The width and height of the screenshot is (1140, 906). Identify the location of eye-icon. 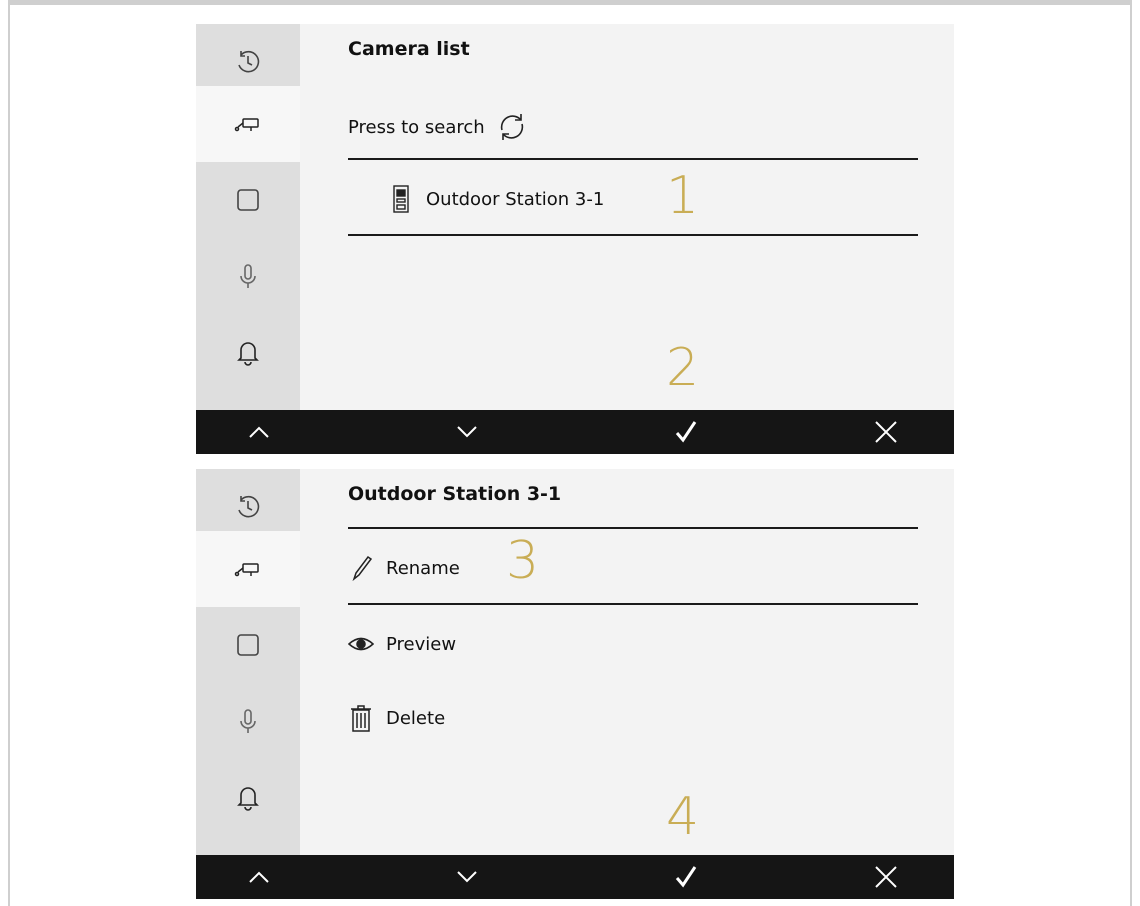
(361, 644).